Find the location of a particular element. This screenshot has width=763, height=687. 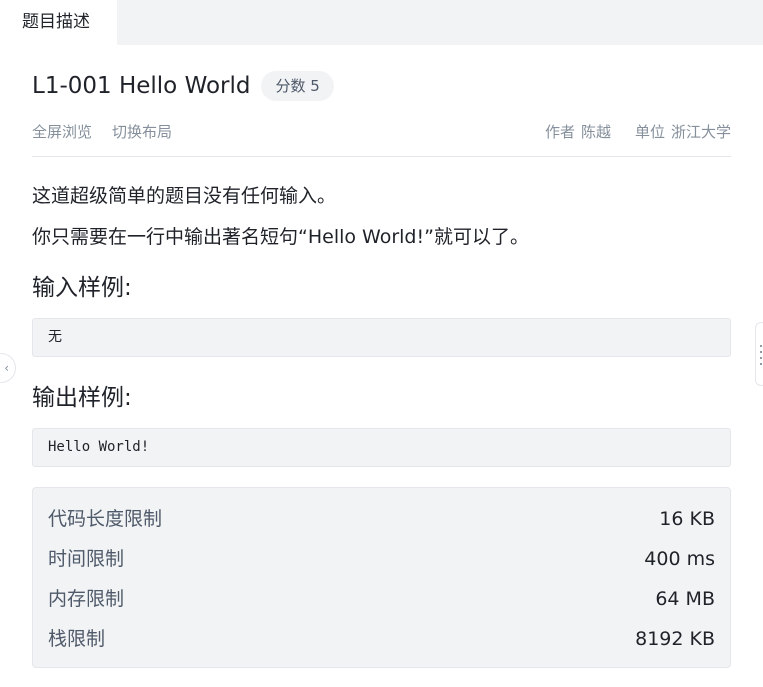

divider is located at coordinates (381, 156).